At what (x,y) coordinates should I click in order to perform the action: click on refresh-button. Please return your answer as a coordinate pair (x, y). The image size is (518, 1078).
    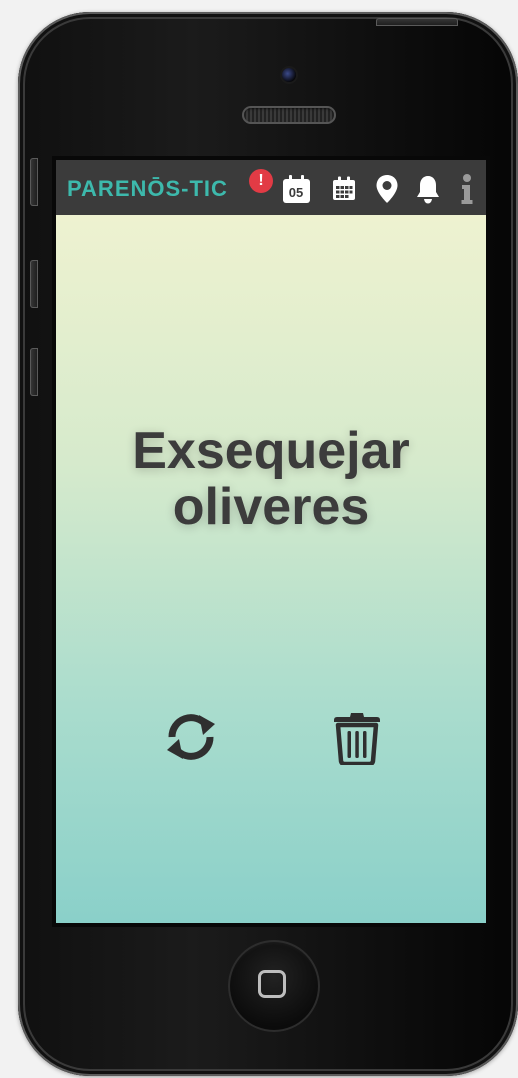
    Looking at the image, I should click on (191, 737).